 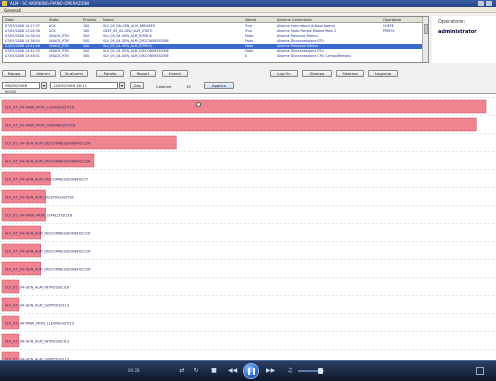 What do you see at coordinates (350, 73) in the screenshot?
I see `sistema-button: Sistema` at bounding box center [350, 73].